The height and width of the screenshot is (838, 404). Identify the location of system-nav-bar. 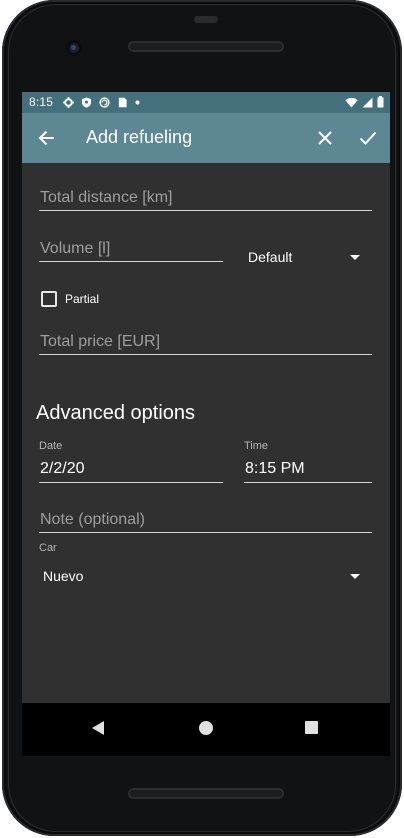
(206, 729).